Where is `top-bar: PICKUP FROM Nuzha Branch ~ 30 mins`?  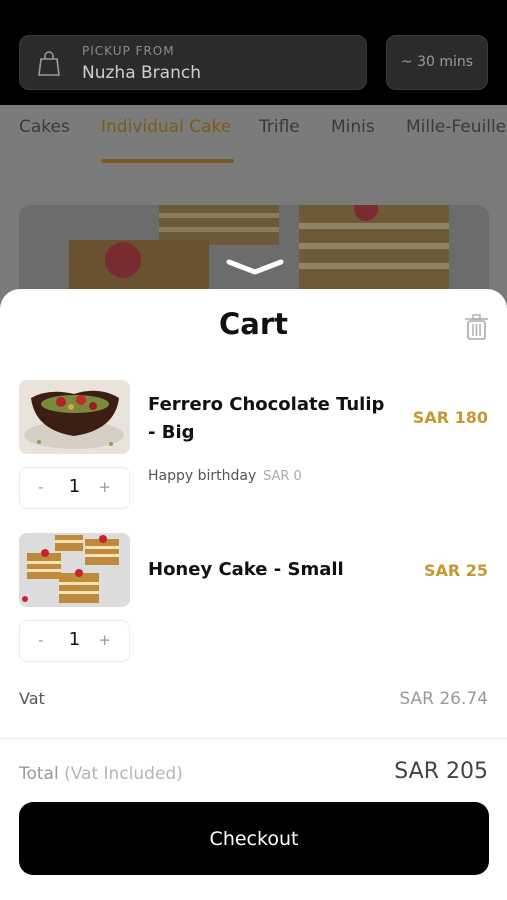
top-bar: PICKUP FROM Nuzha Branch ~ 30 mins is located at coordinates (253, 52).